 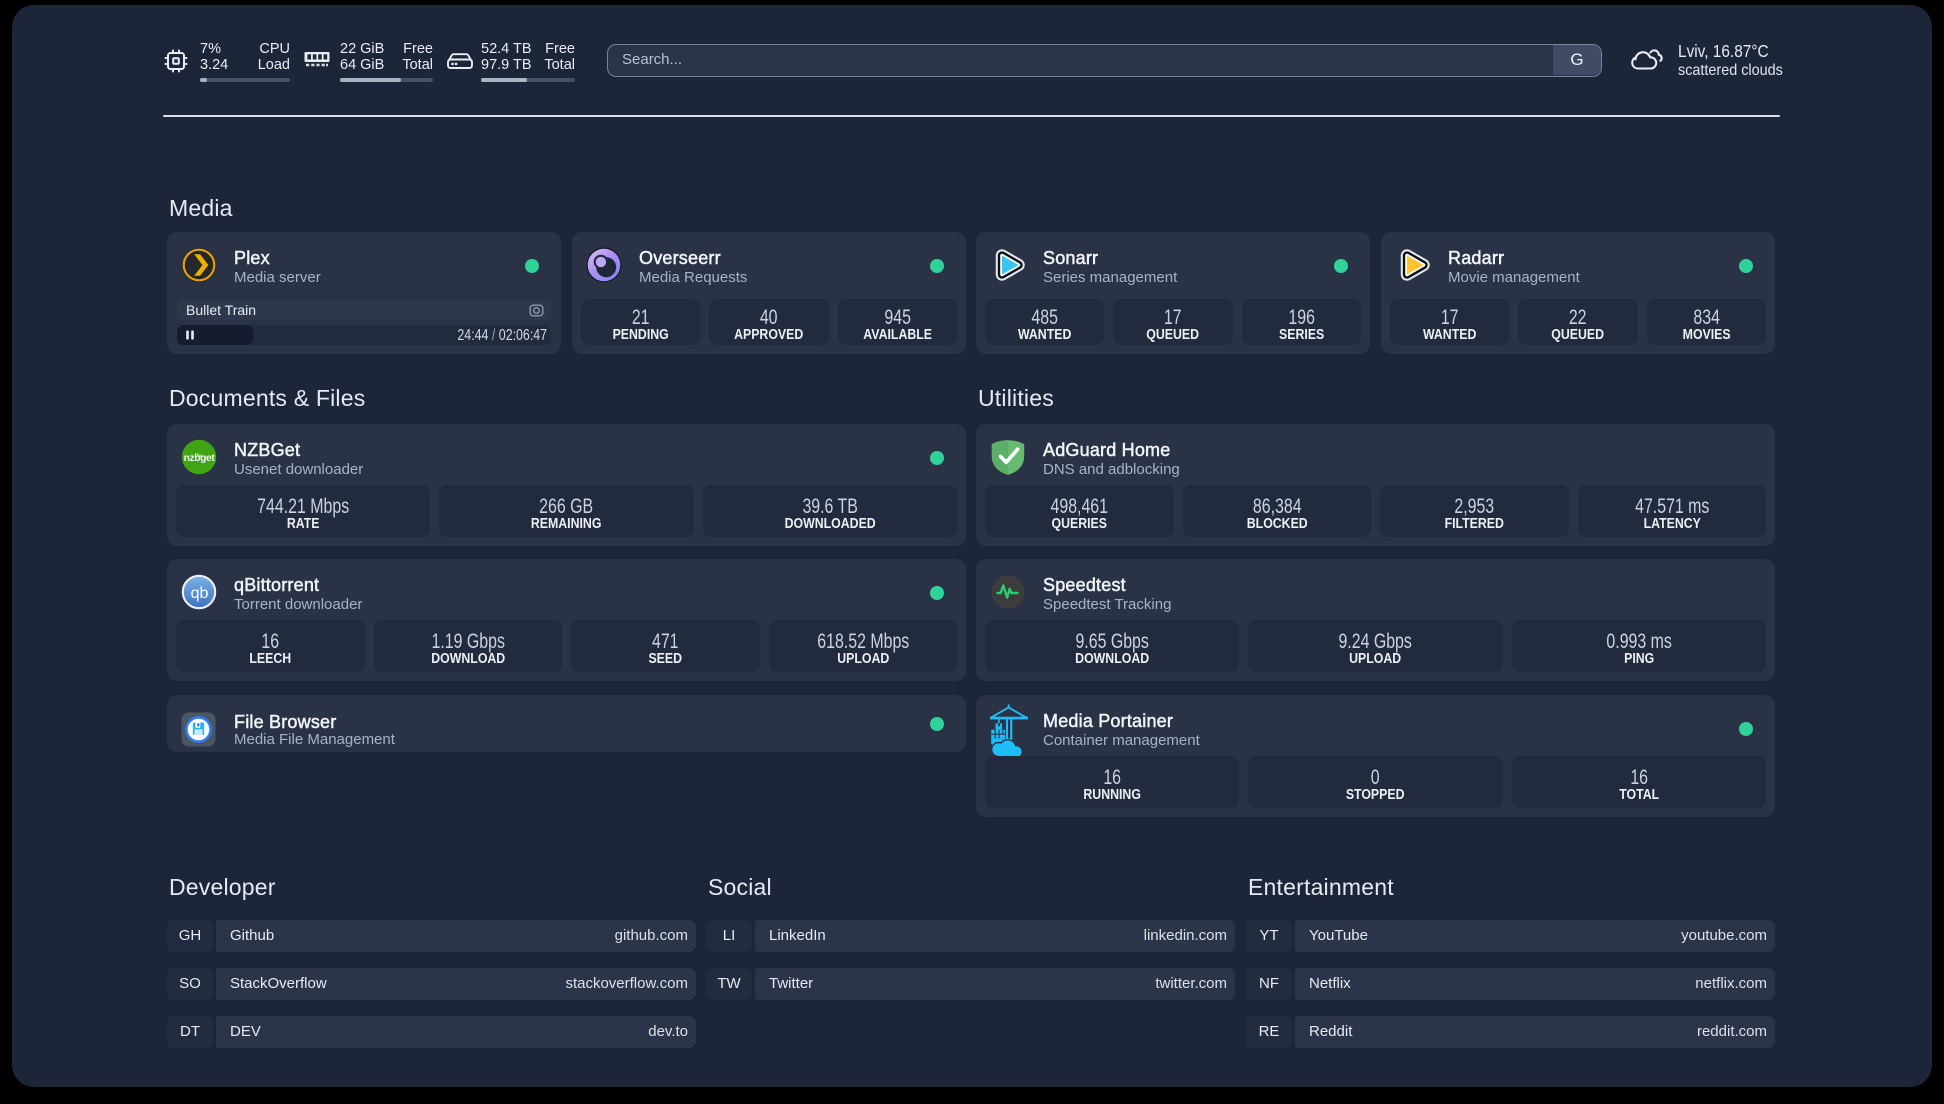 I want to click on svg-text: qb, so click(x=200, y=593).